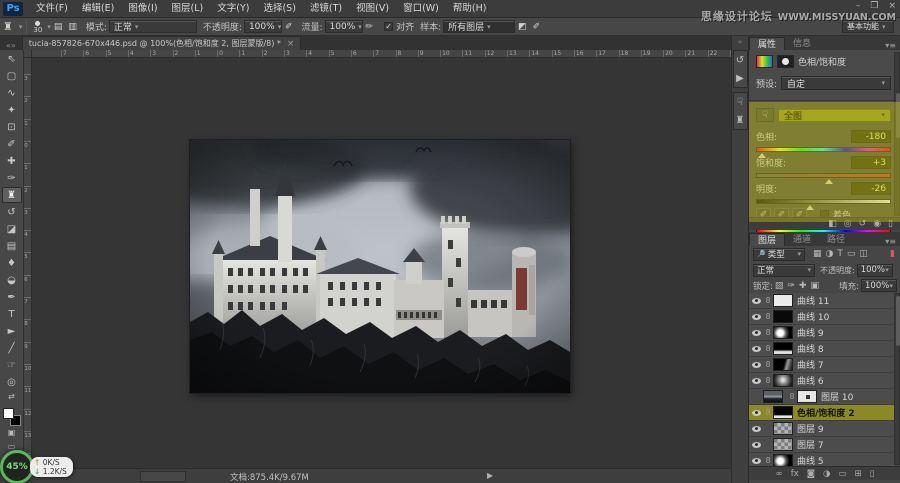 Image resolution: width=900 pixels, height=483 pixels. I want to click on layer-name: 曲线 5, so click(810, 460).